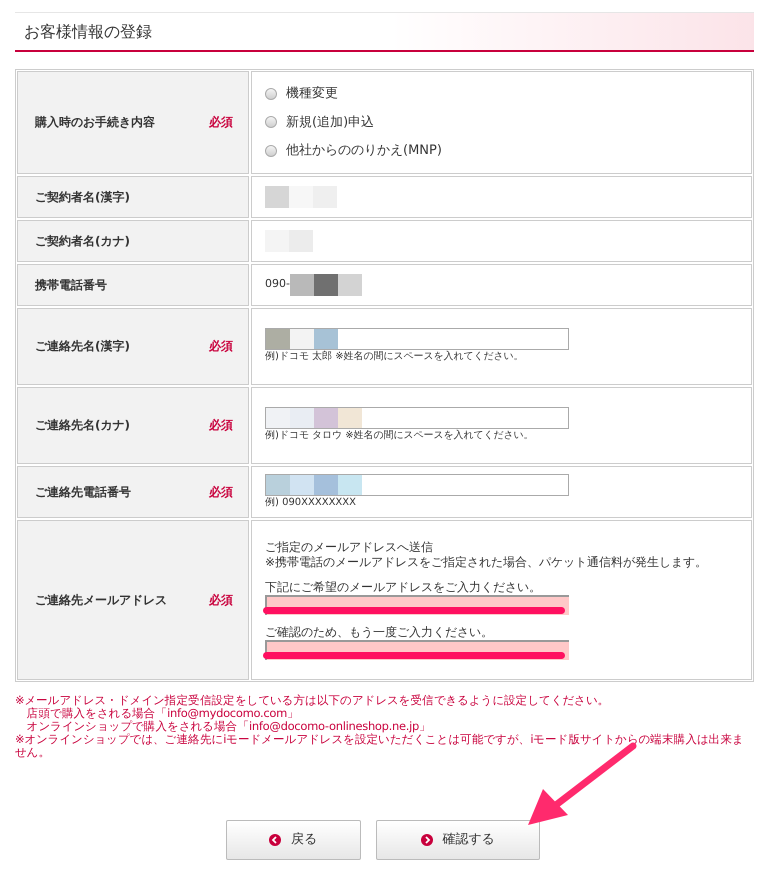 This screenshot has width=769, height=869. What do you see at coordinates (95, 123) in the screenshot?
I see `field-label: 購入時のお手続き内容` at bounding box center [95, 123].